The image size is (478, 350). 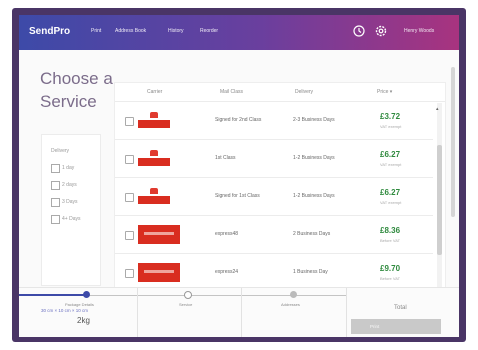 I want to click on page-title-line-1: Choose a, so click(x=76, y=78).